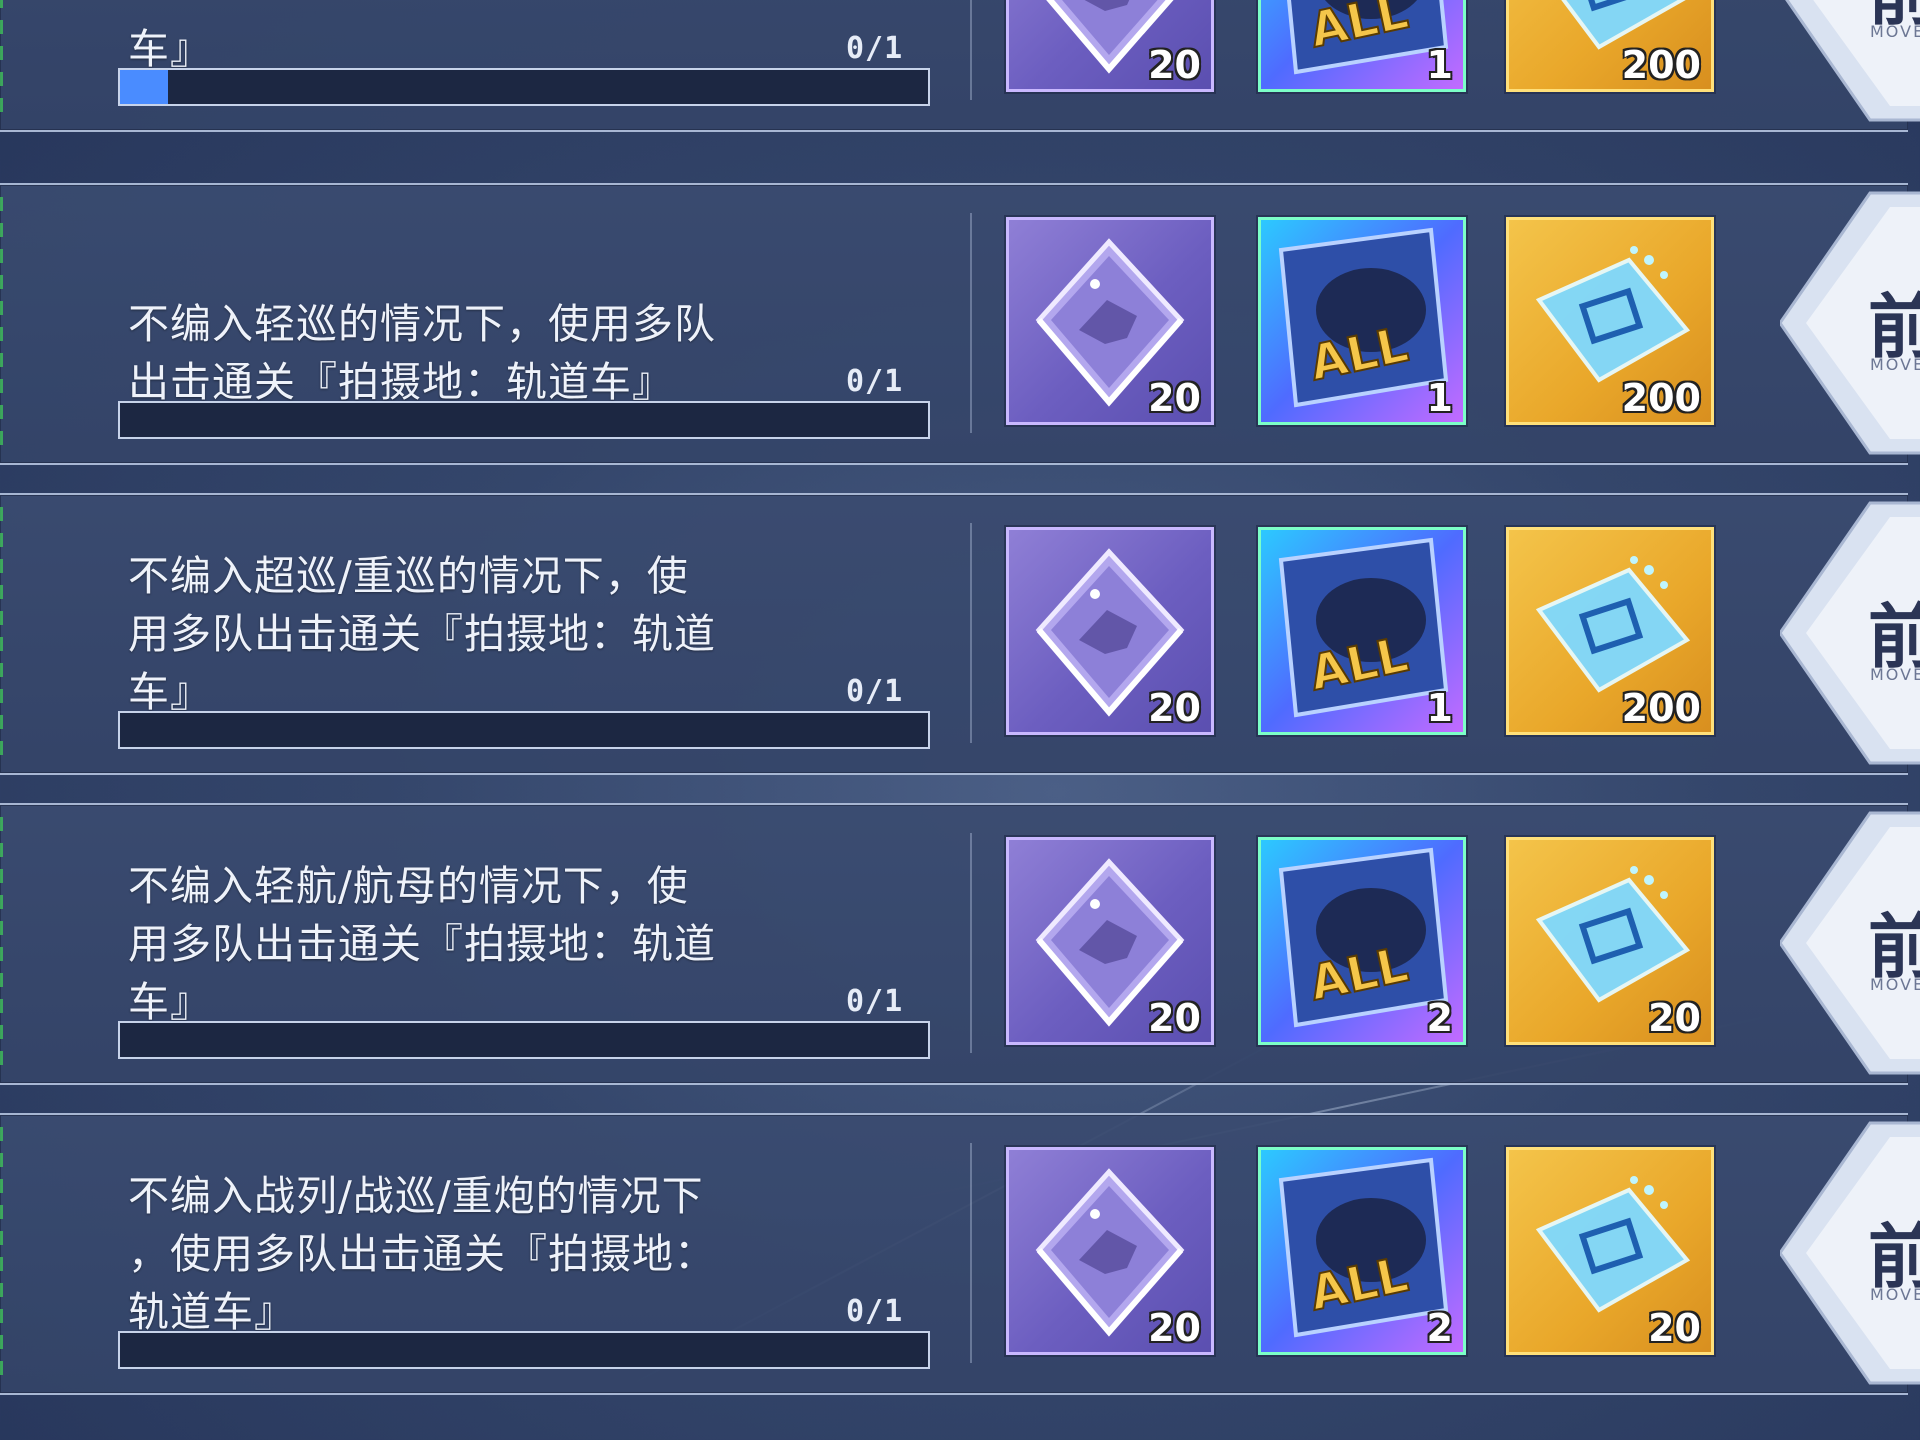 The image size is (1920, 1440). Describe the element at coordinates (422, 1254) in the screenshot. I see `task-description: 不编入战列/战巡/重炮的情况下 ，使用多队出击通关『拍摄地： 轨道车』` at that location.